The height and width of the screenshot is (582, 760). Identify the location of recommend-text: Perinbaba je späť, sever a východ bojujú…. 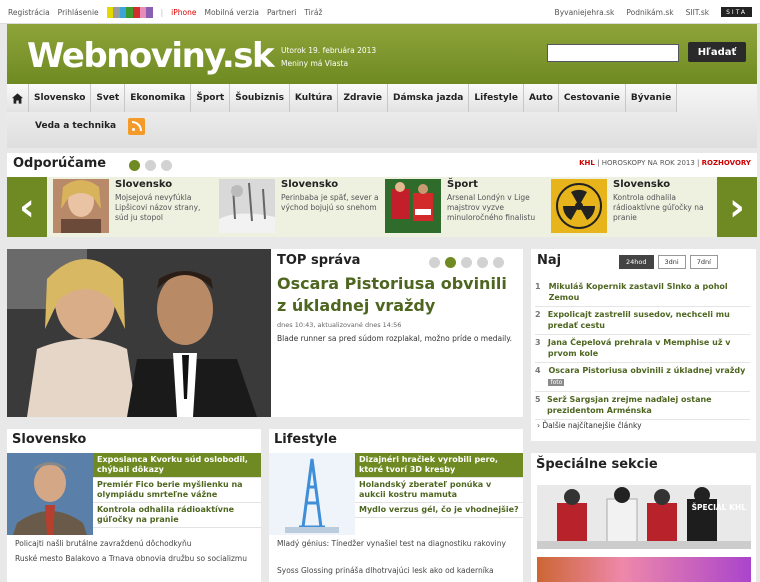
(330, 202).